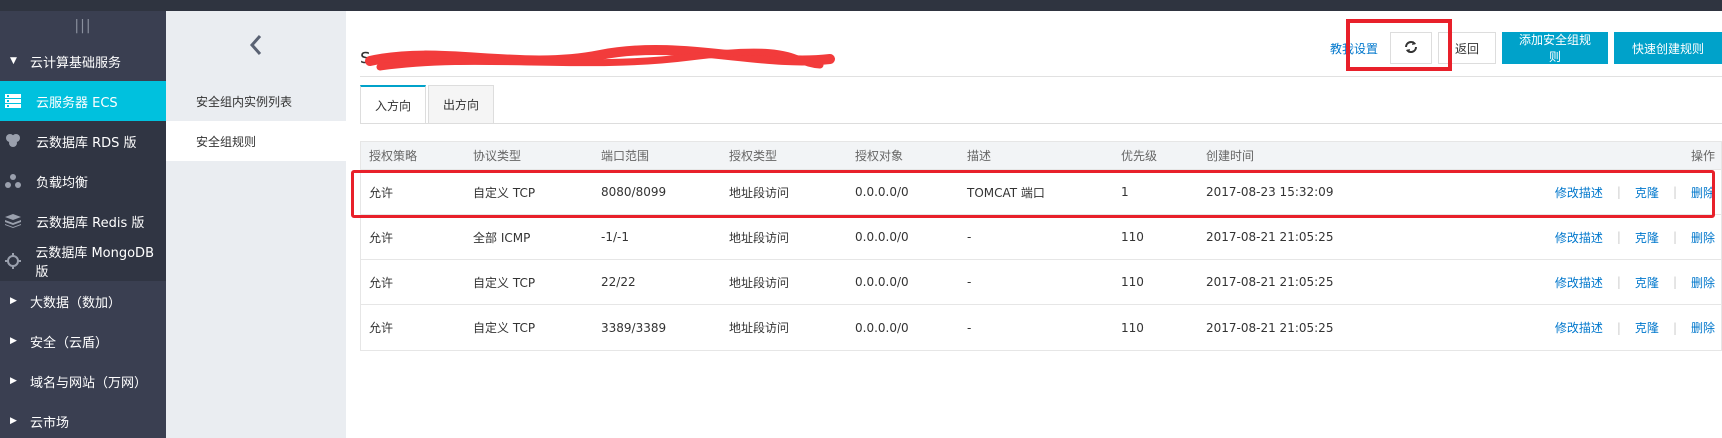 The width and height of the screenshot is (1722, 438). I want to click on cell-port: 8080/8099, so click(634, 192).